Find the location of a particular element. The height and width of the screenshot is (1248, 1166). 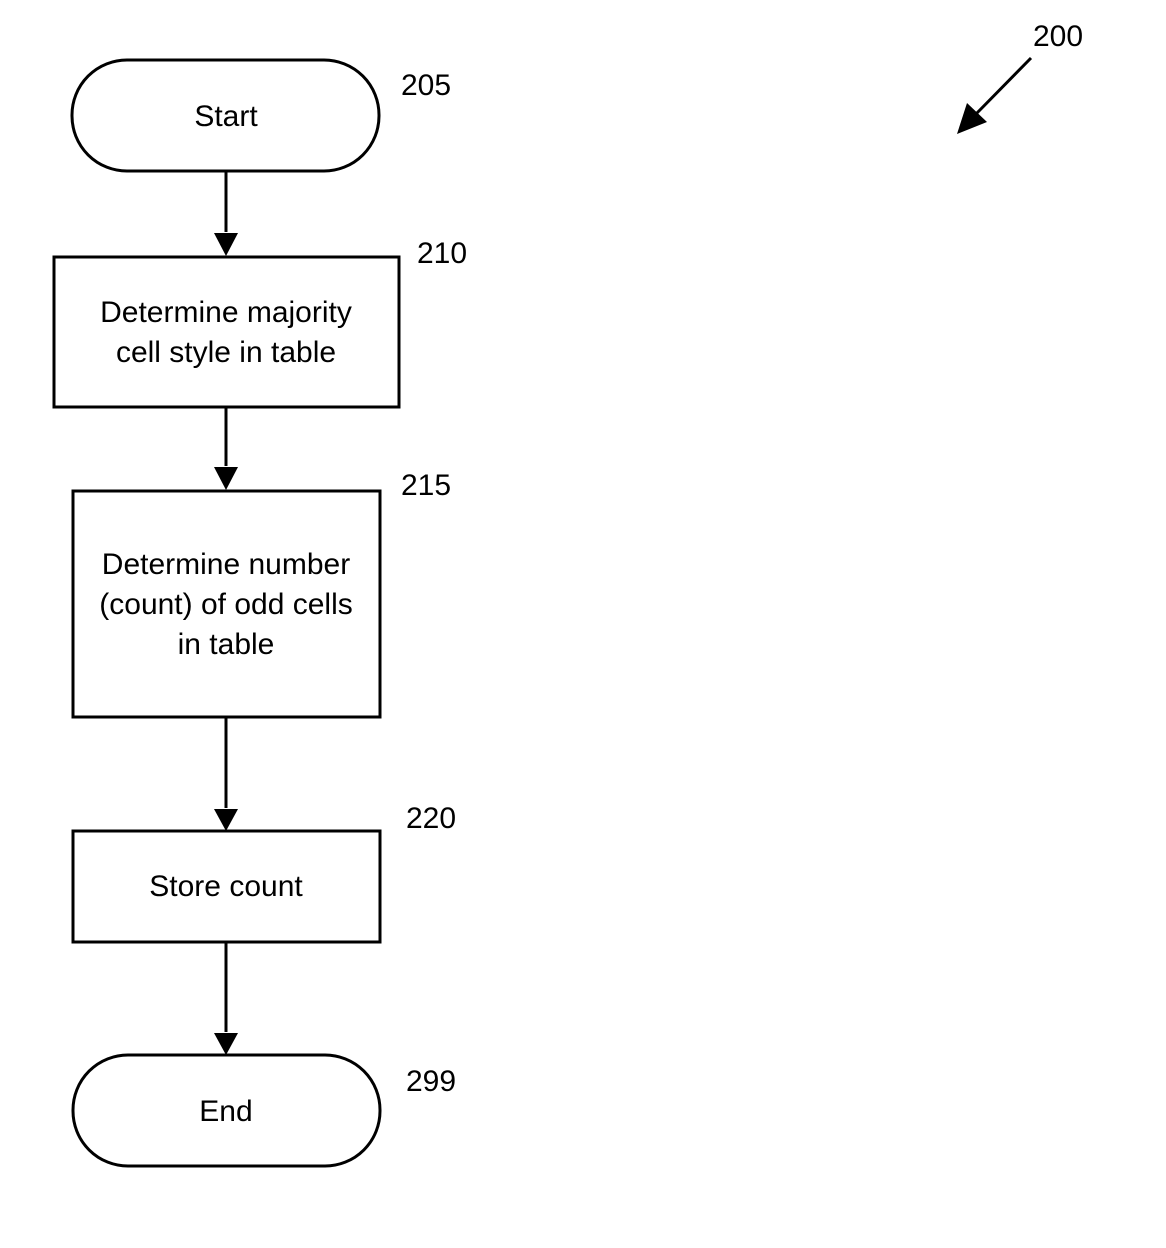

node-start-ref: 205 is located at coordinates (426, 85).